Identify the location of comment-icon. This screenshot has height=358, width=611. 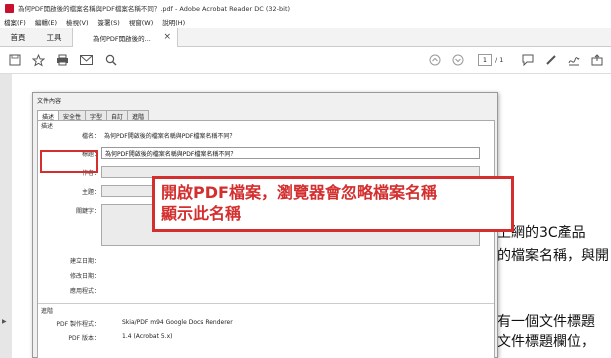
(528, 60).